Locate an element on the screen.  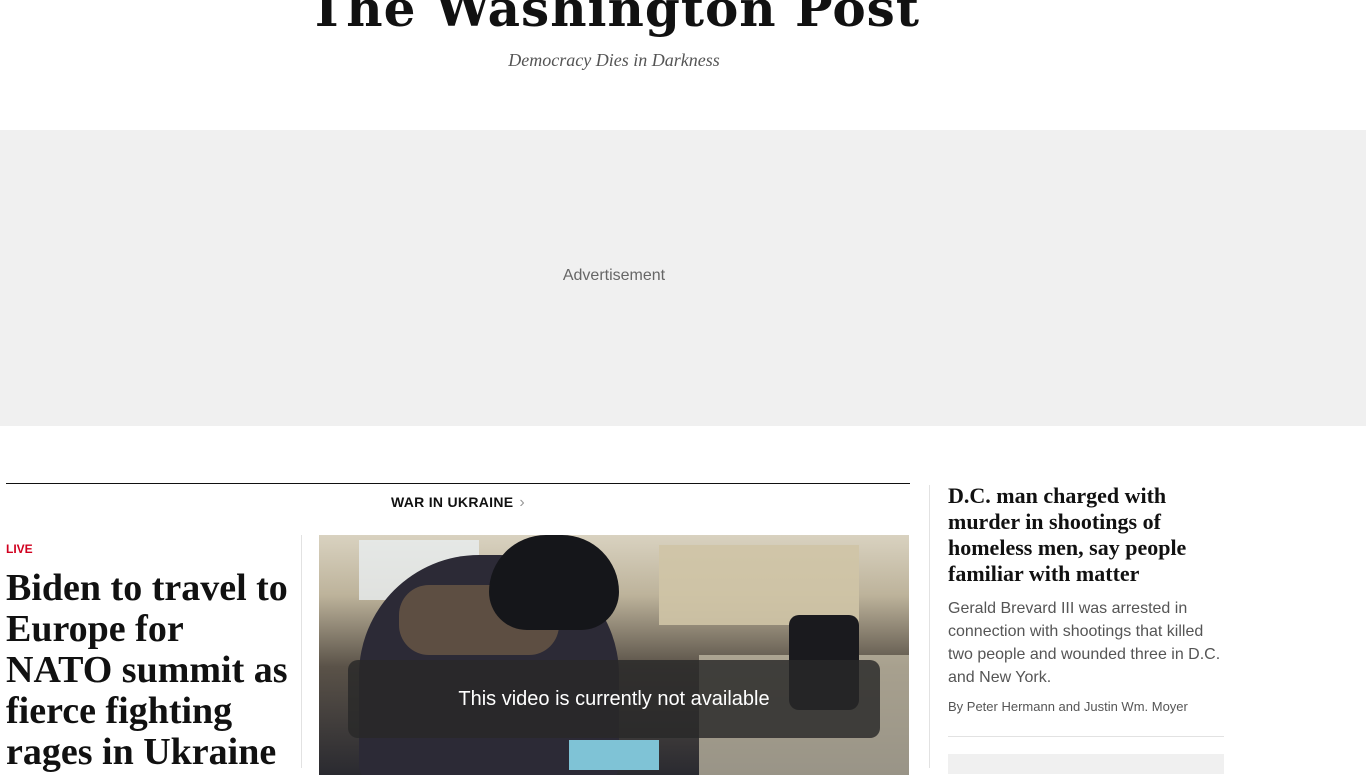
section-rule is located at coordinates (458, 483).